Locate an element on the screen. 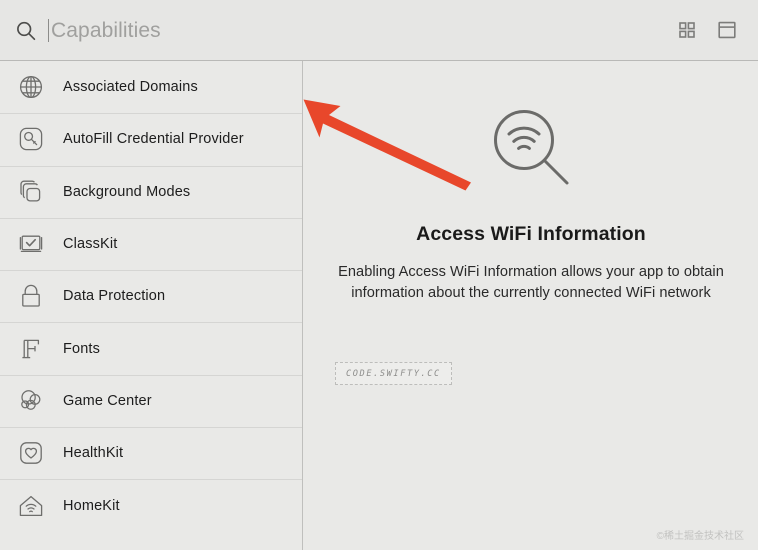  sidebar-item-background-modes: Background Modes is located at coordinates (151, 191).